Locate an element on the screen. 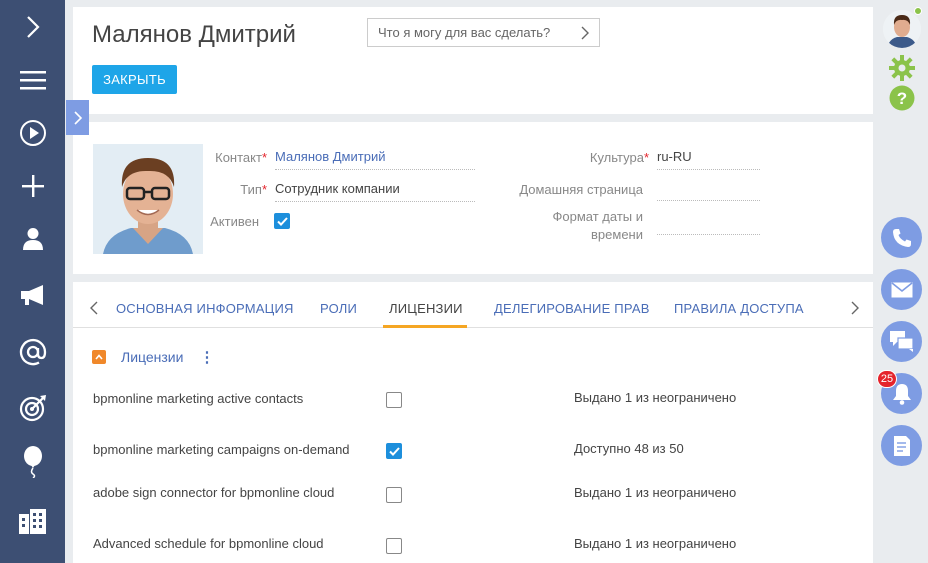 This screenshot has width=928, height=563. contact-label-text: Контакт is located at coordinates (238, 157).